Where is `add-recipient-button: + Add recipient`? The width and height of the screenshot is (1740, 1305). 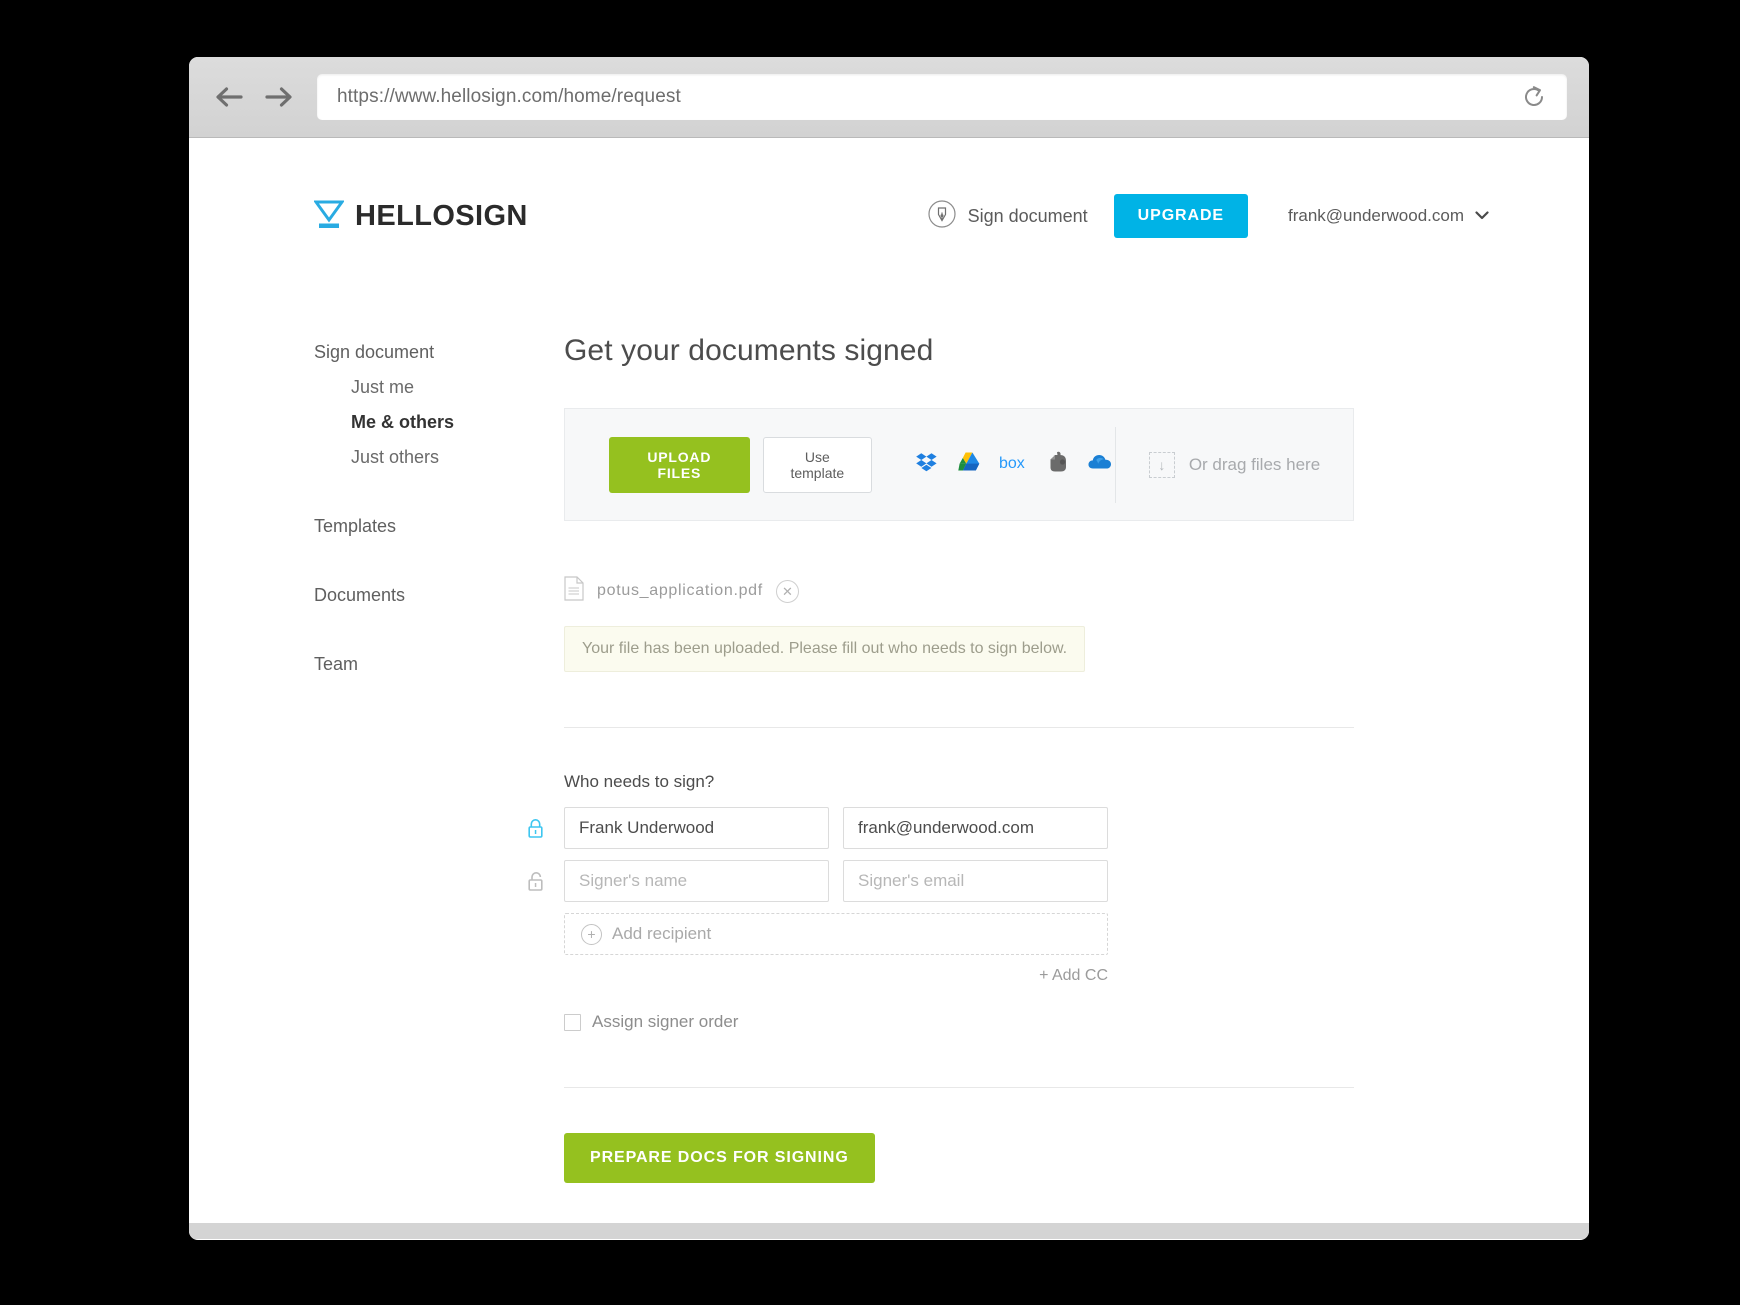 add-recipient-button: + Add recipient is located at coordinates (836, 934).